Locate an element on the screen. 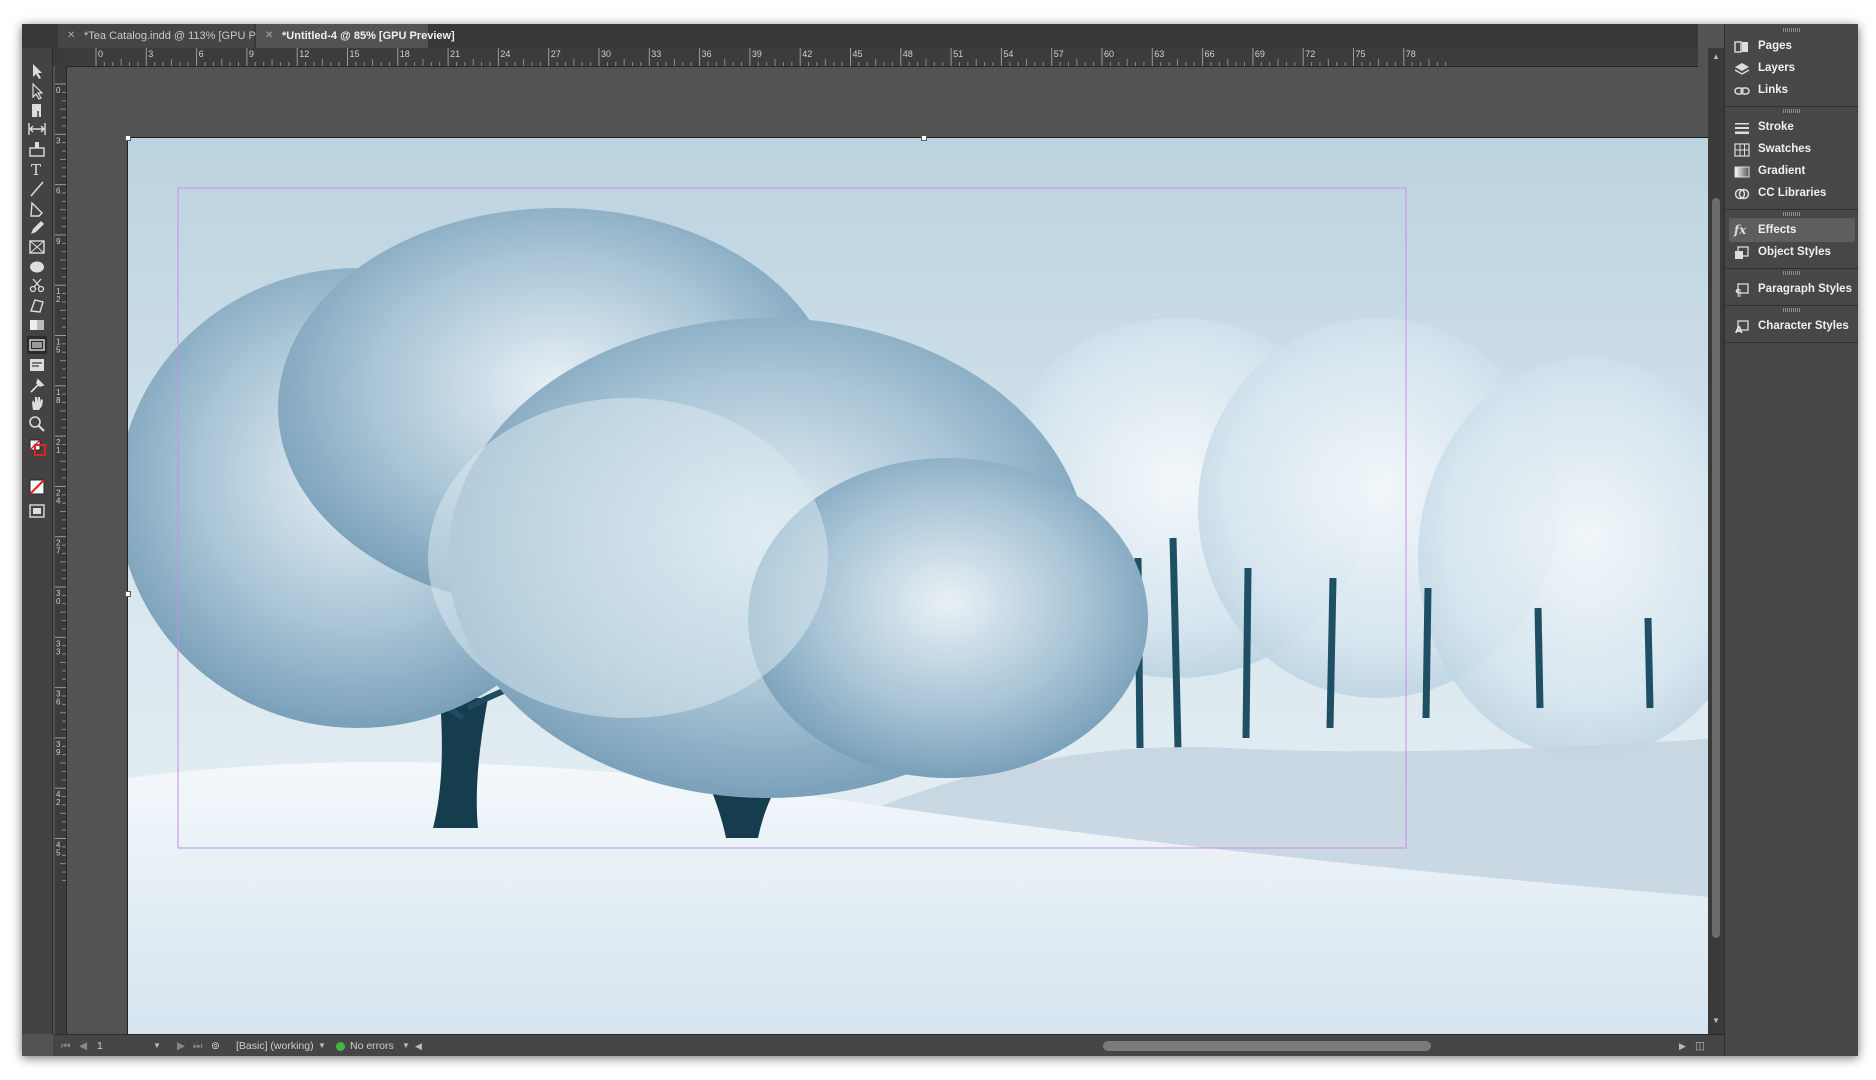 This screenshot has width=1876, height=1080. page-tool is located at coordinates (37, 111).